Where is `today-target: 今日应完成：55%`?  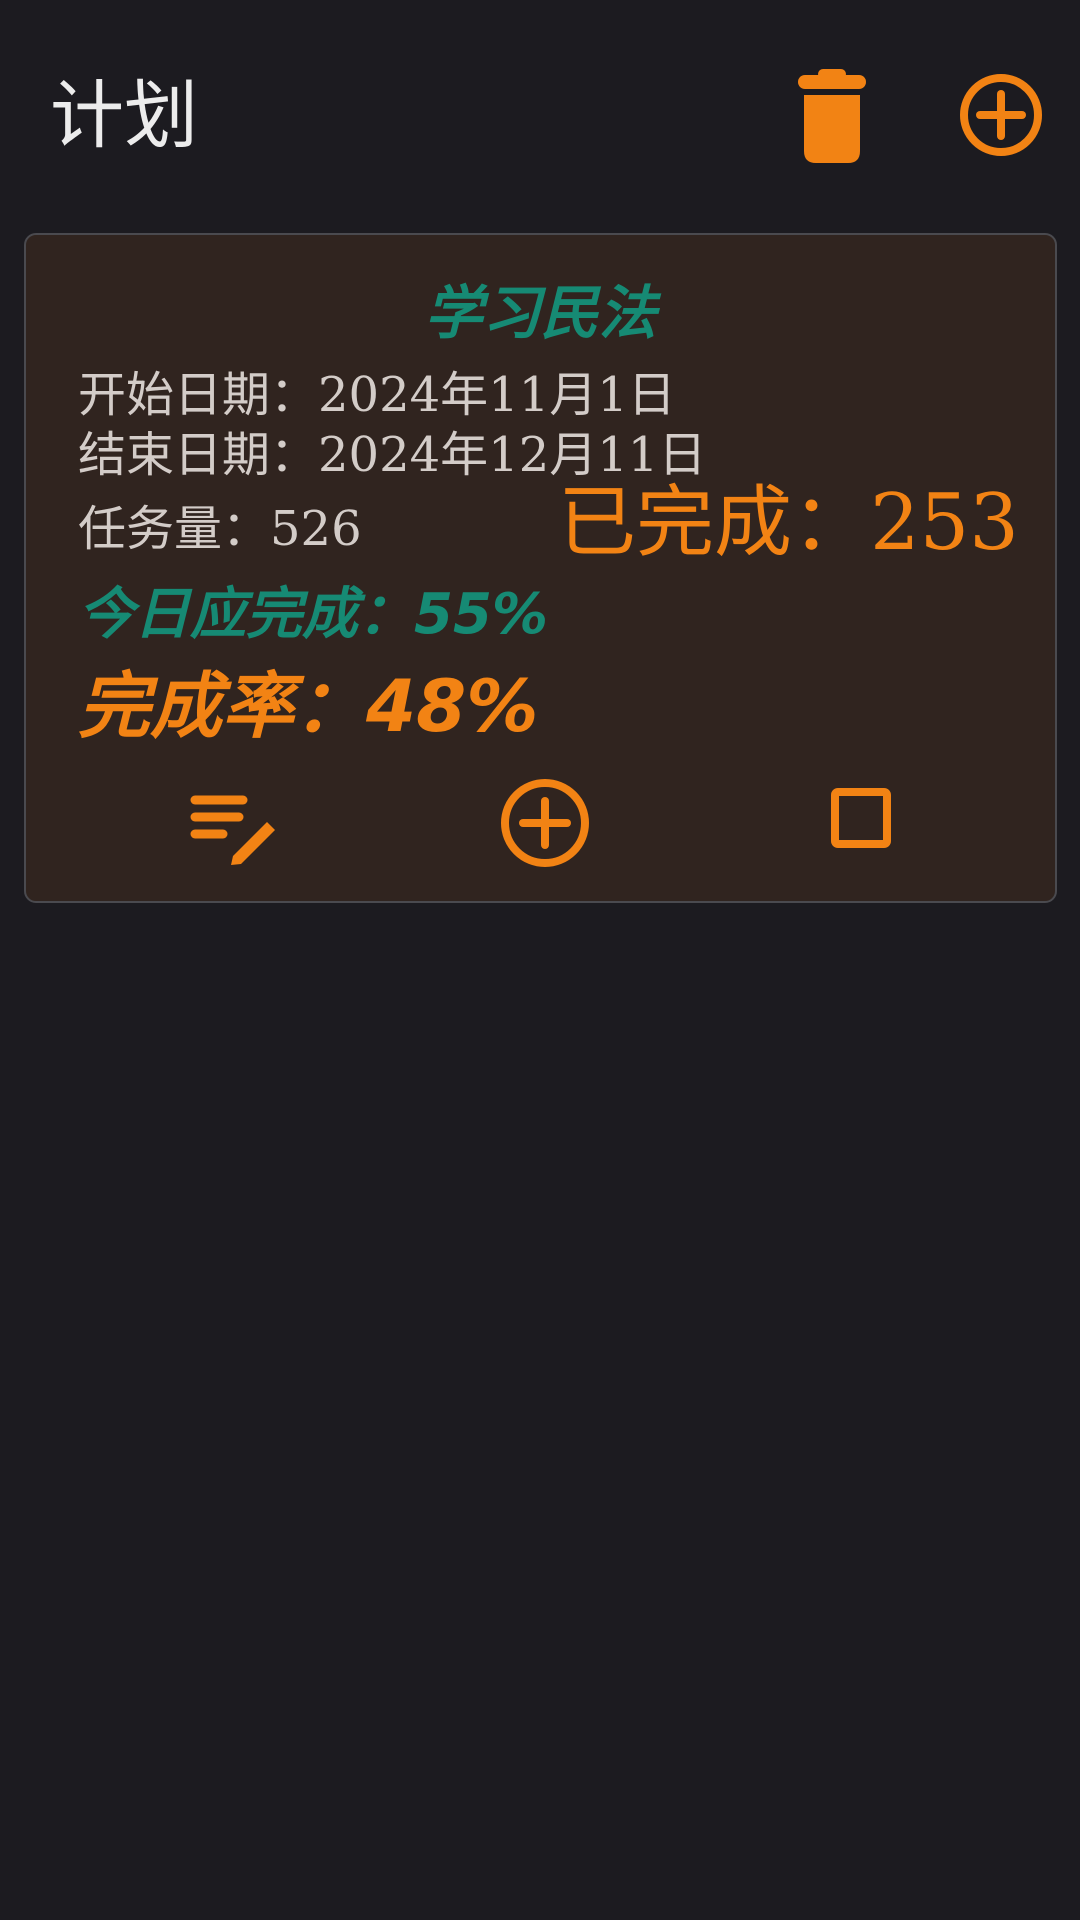 today-target: 今日应完成：55% is located at coordinates (313, 615).